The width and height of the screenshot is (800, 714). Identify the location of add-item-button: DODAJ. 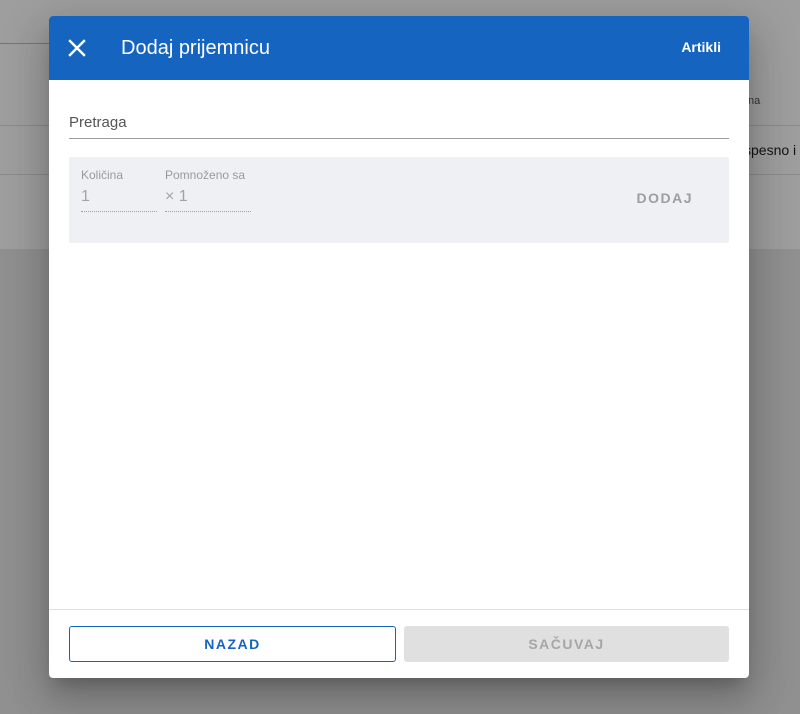
(664, 198).